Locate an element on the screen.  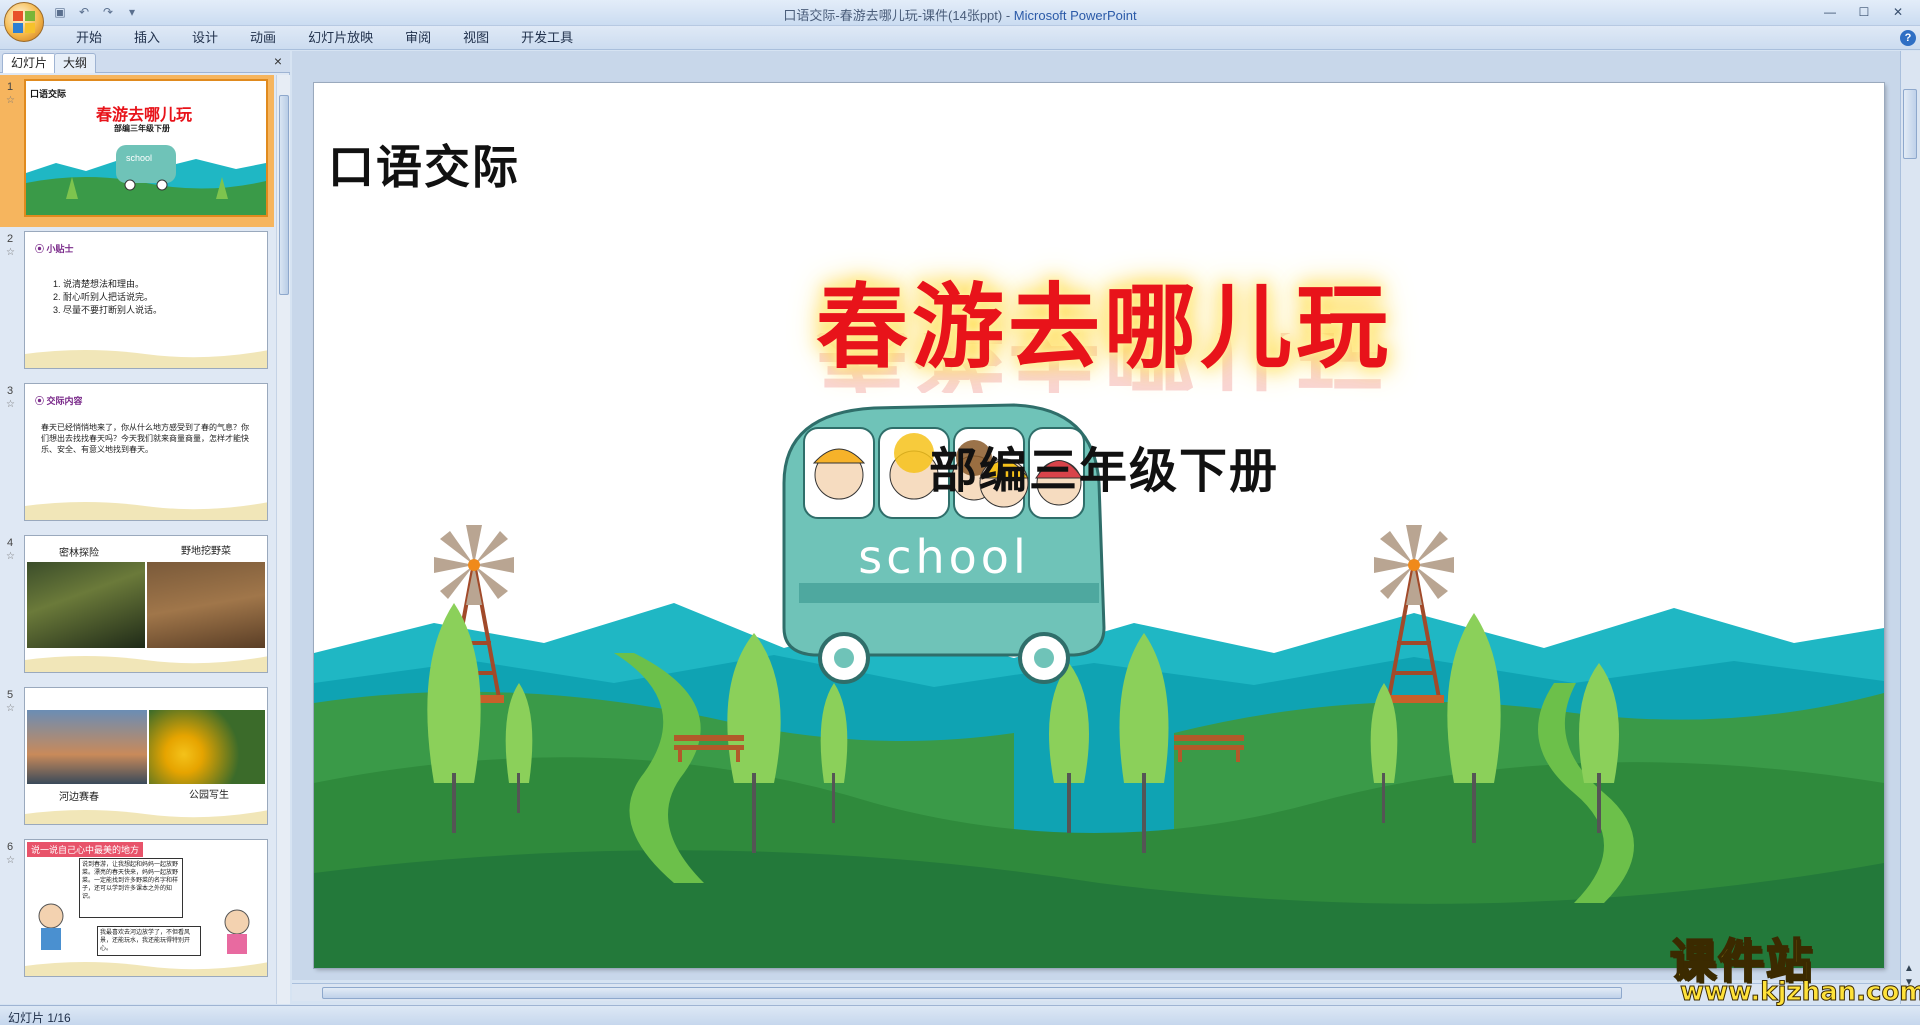
ribbon-tab-4: 动画 is located at coordinates (263, 38).